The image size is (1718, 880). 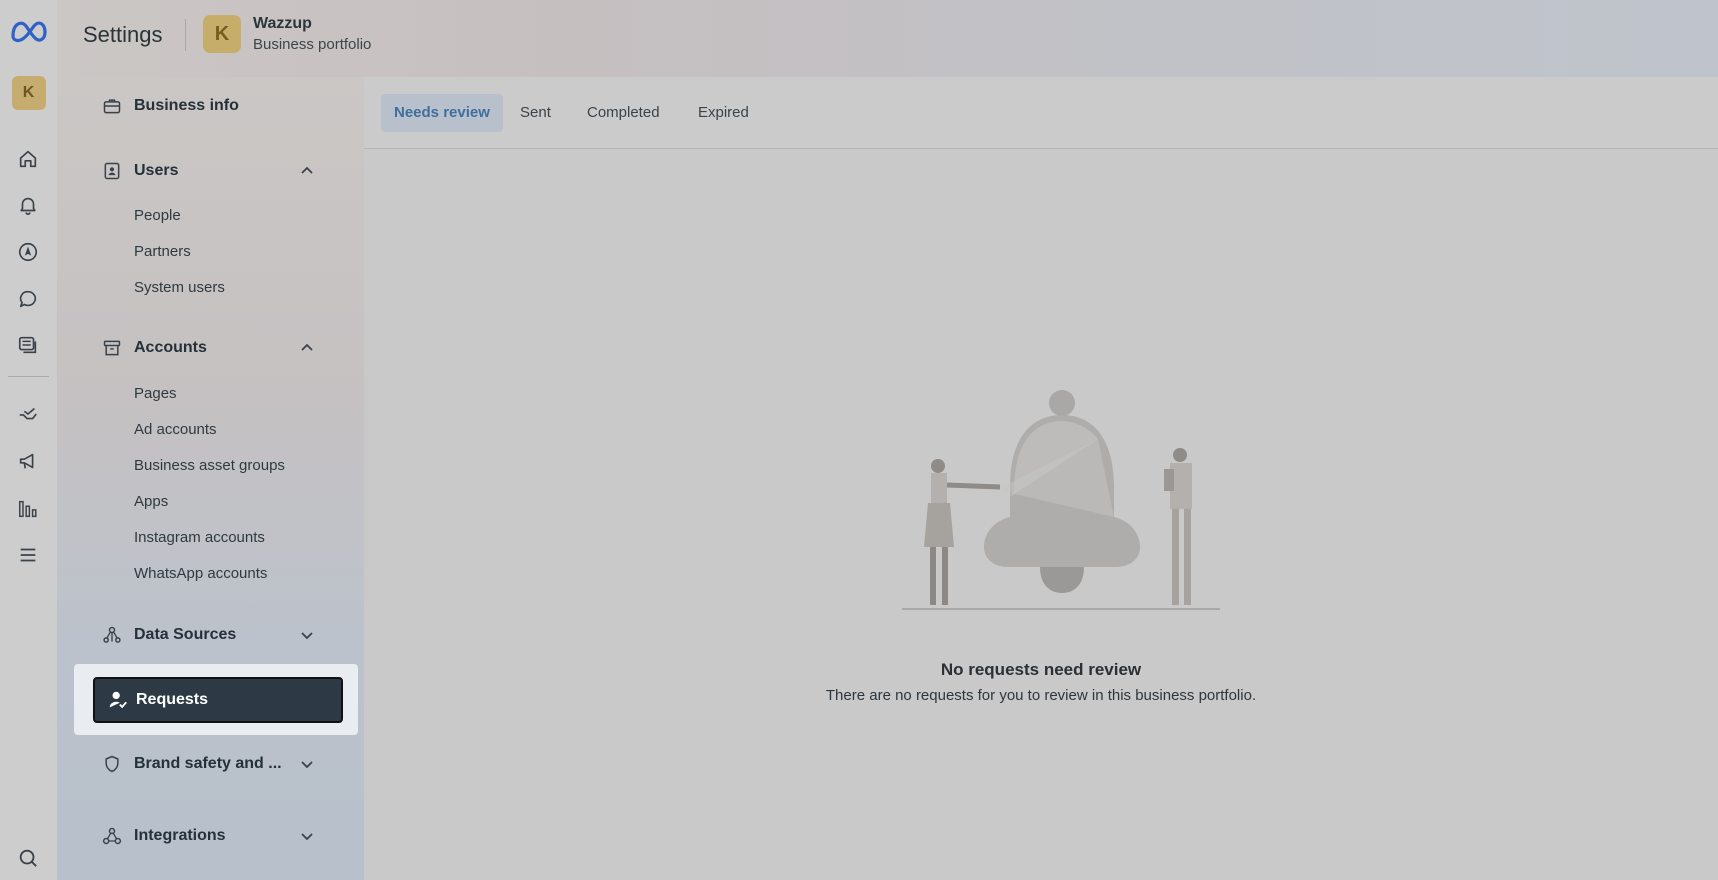 What do you see at coordinates (442, 113) in the screenshot?
I see `tab-needs-review: Needs review` at bounding box center [442, 113].